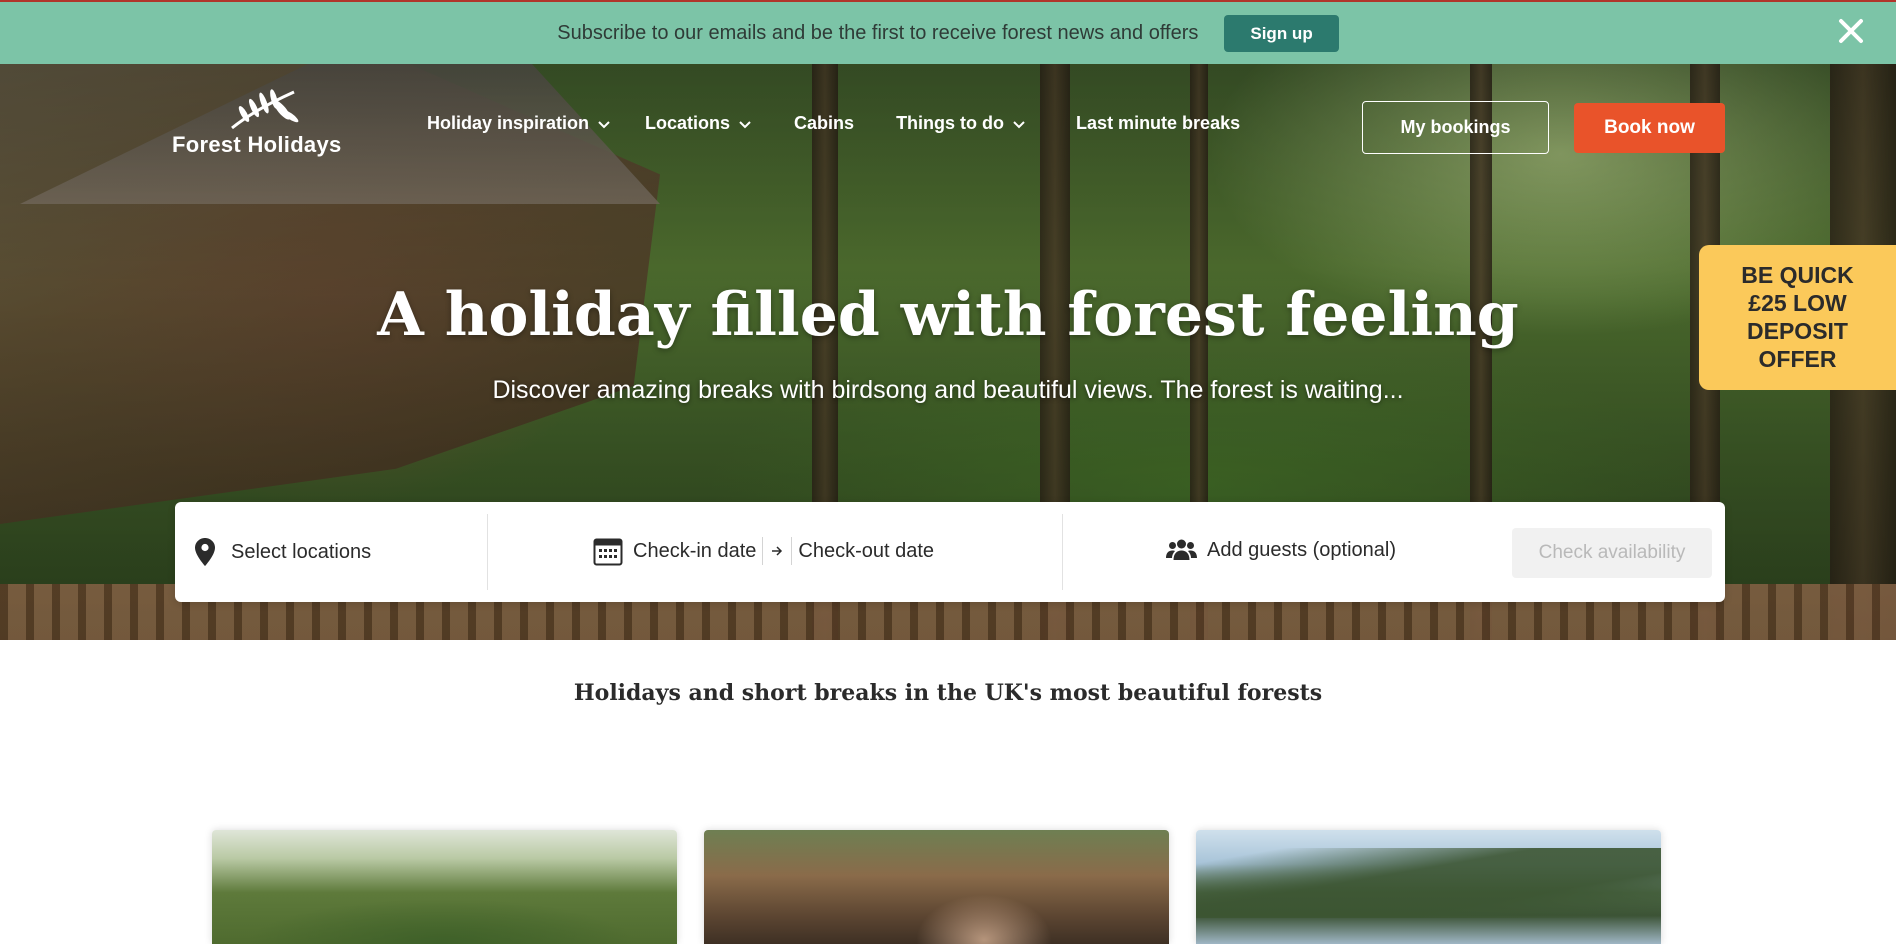 This screenshot has width=1896, height=944. I want to click on card-people, so click(984, 907).